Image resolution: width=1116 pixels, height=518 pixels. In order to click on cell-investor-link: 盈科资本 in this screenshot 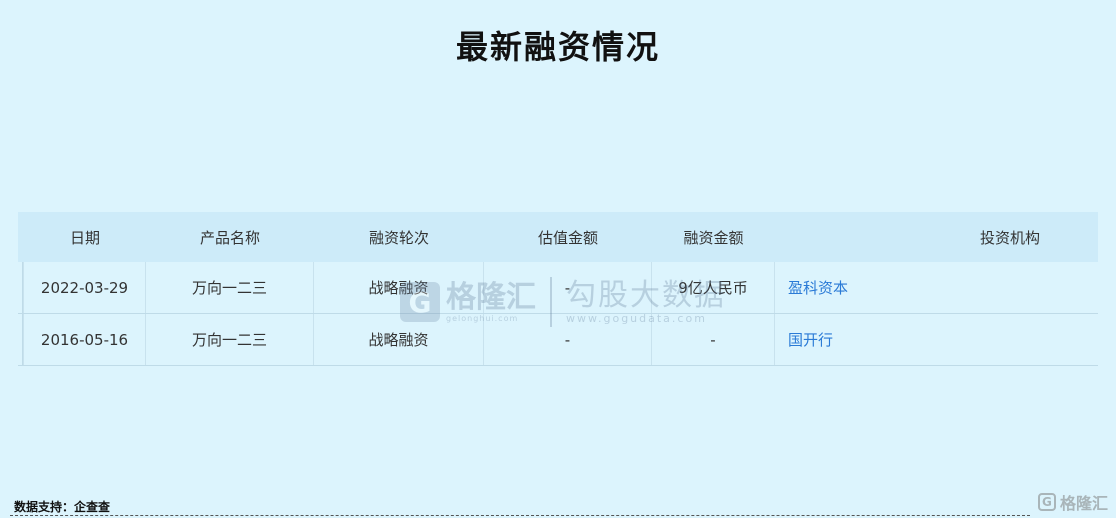, I will do `click(936, 287)`.